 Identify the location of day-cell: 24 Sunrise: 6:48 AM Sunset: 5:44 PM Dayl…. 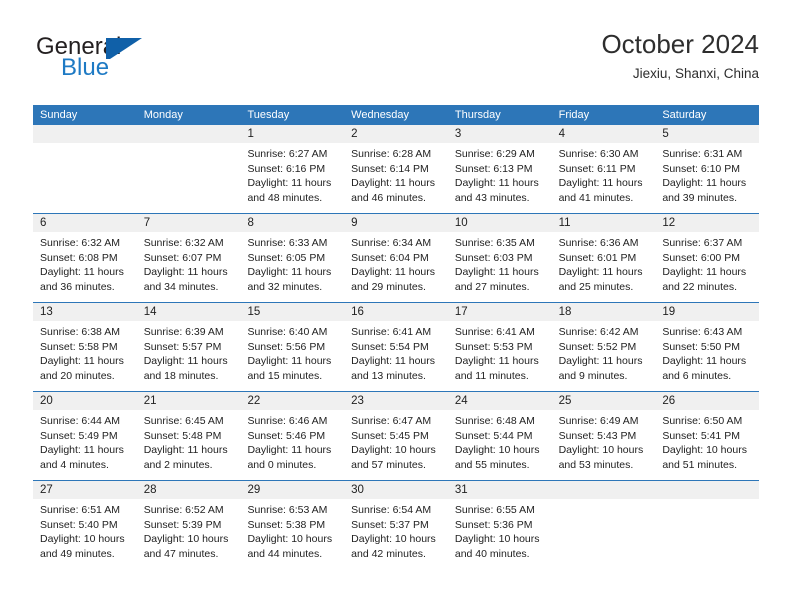
(499, 436).